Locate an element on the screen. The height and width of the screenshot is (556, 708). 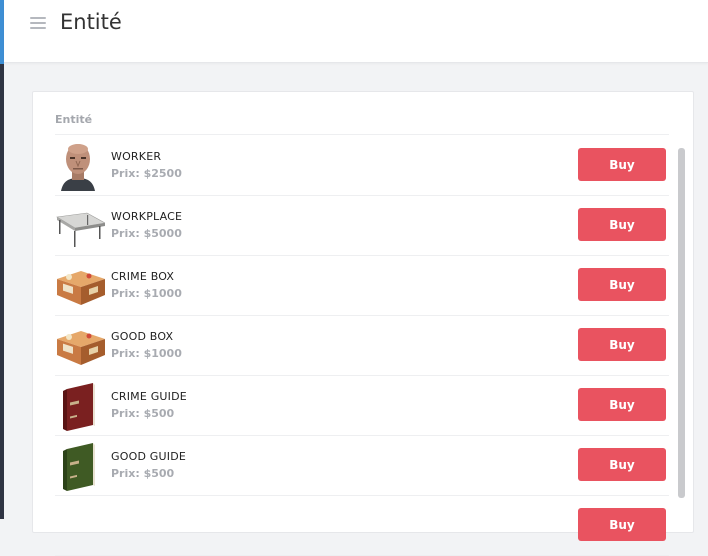
list-item: WORKER Prix: $2500 Buy is located at coordinates (362, 166).